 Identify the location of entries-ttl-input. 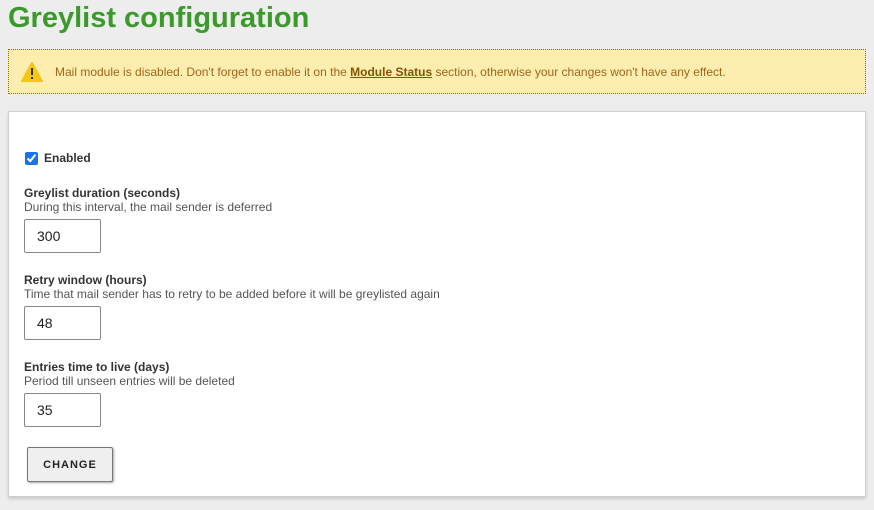
(62, 410).